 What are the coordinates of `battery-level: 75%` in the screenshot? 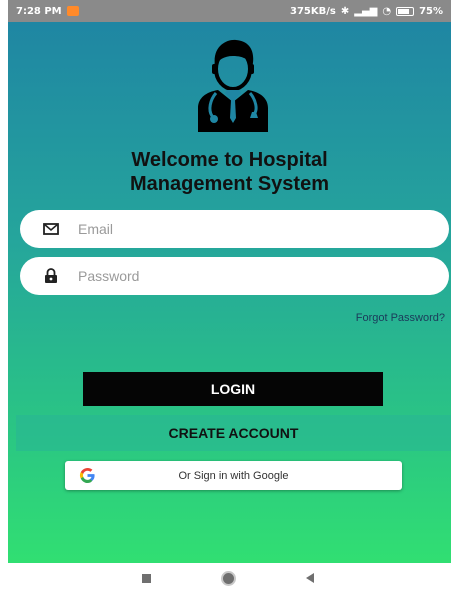 It's located at (431, 11).